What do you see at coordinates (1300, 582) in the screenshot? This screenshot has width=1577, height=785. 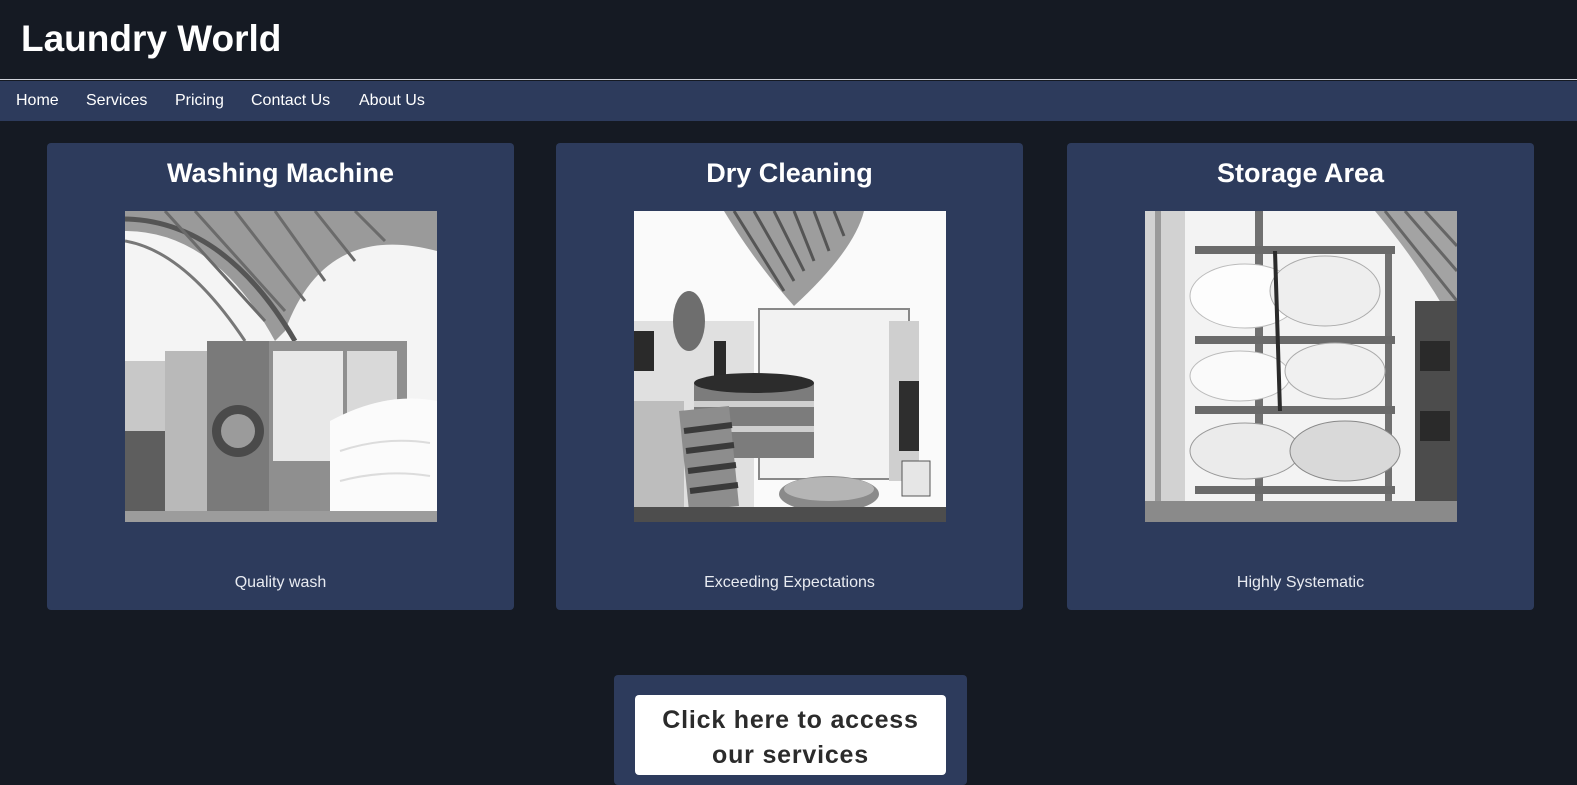 I see `card-caption: Highly Systematic` at bounding box center [1300, 582].